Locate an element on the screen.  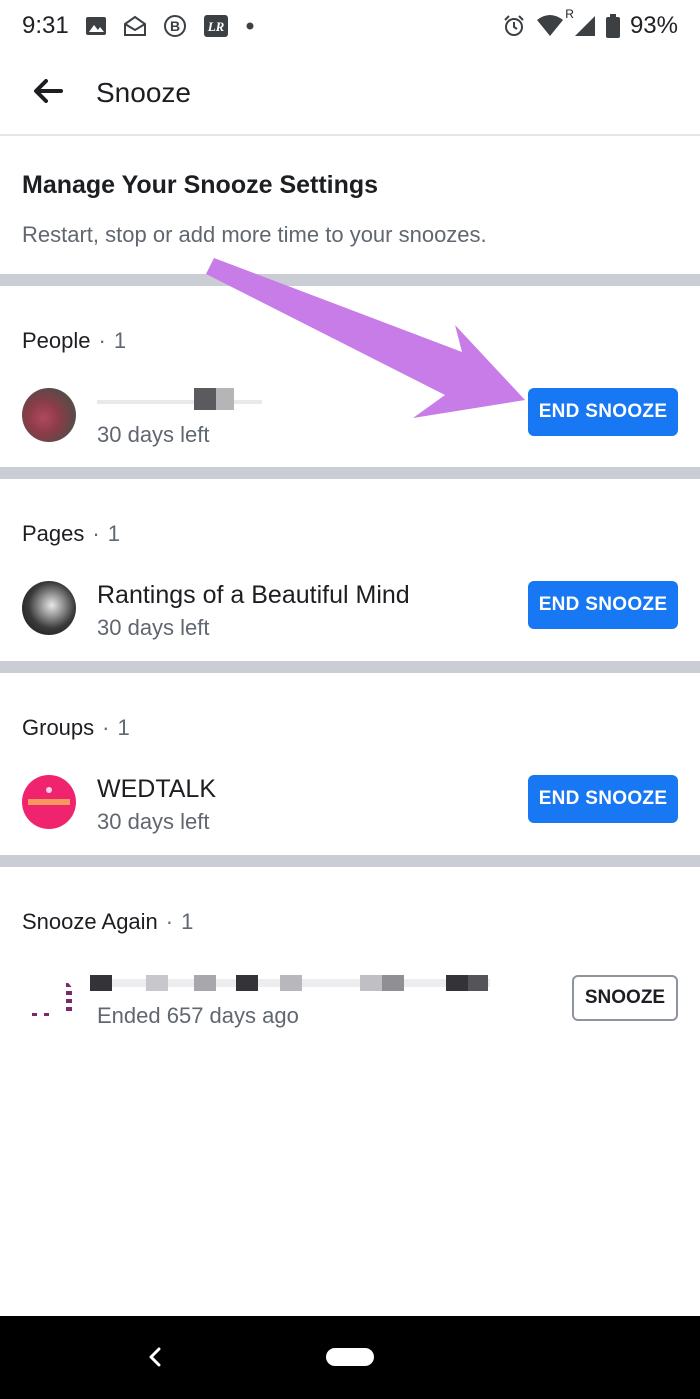
section-name: People is located at coordinates (56, 340).